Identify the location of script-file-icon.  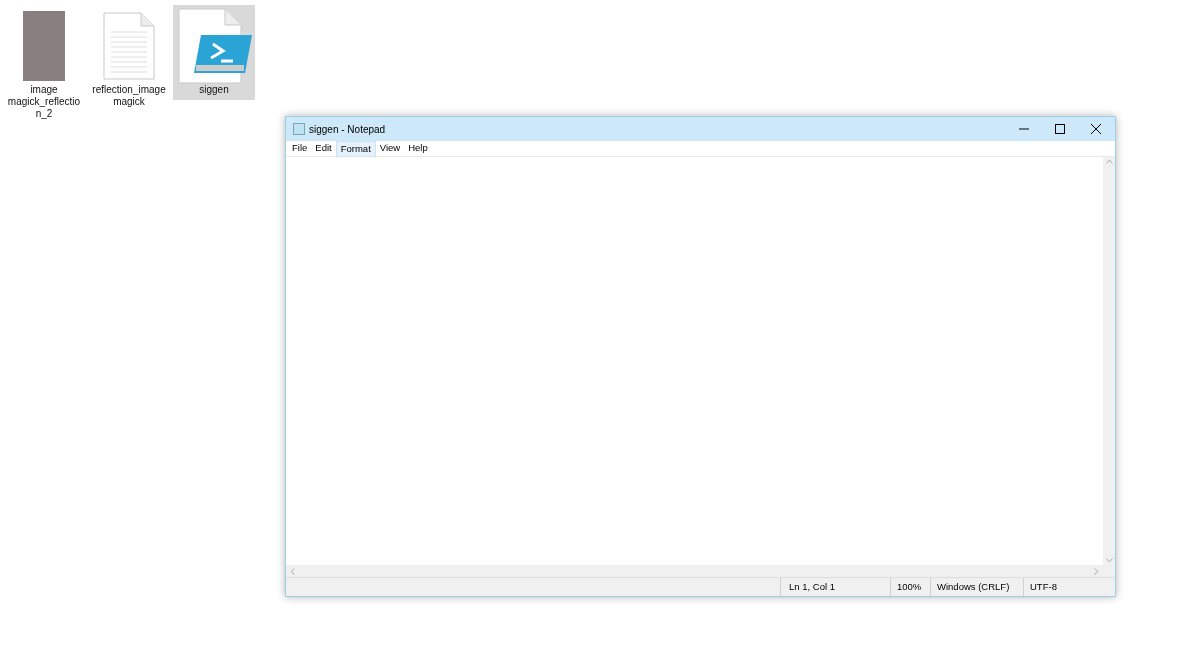
(214, 46).